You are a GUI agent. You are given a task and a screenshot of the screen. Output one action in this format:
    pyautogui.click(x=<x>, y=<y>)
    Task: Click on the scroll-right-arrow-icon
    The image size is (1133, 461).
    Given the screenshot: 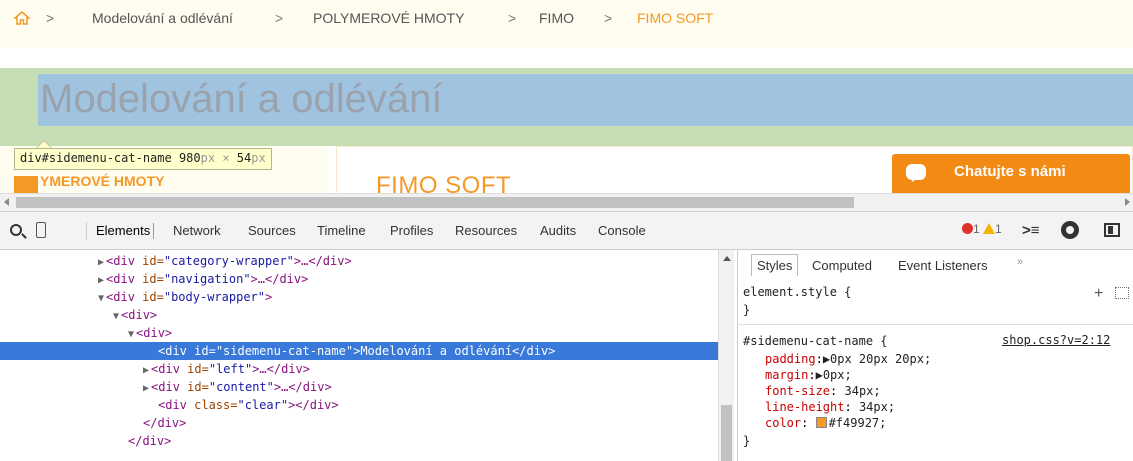 What is the action you would take?
    pyautogui.click(x=1127, y=202)
    